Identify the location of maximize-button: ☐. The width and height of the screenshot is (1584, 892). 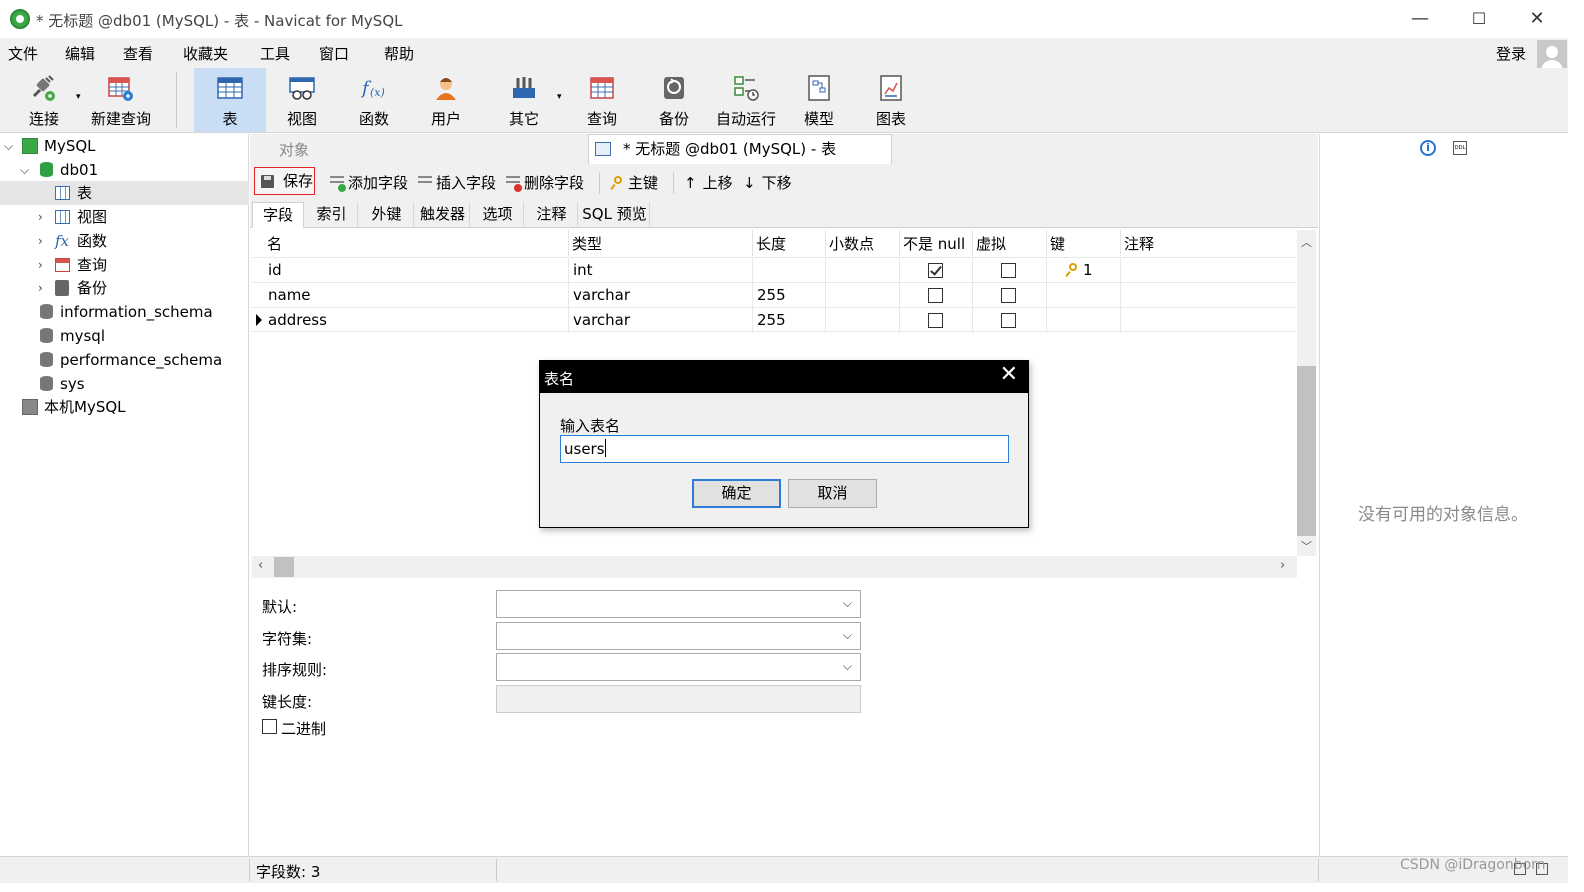
(1479, 19).